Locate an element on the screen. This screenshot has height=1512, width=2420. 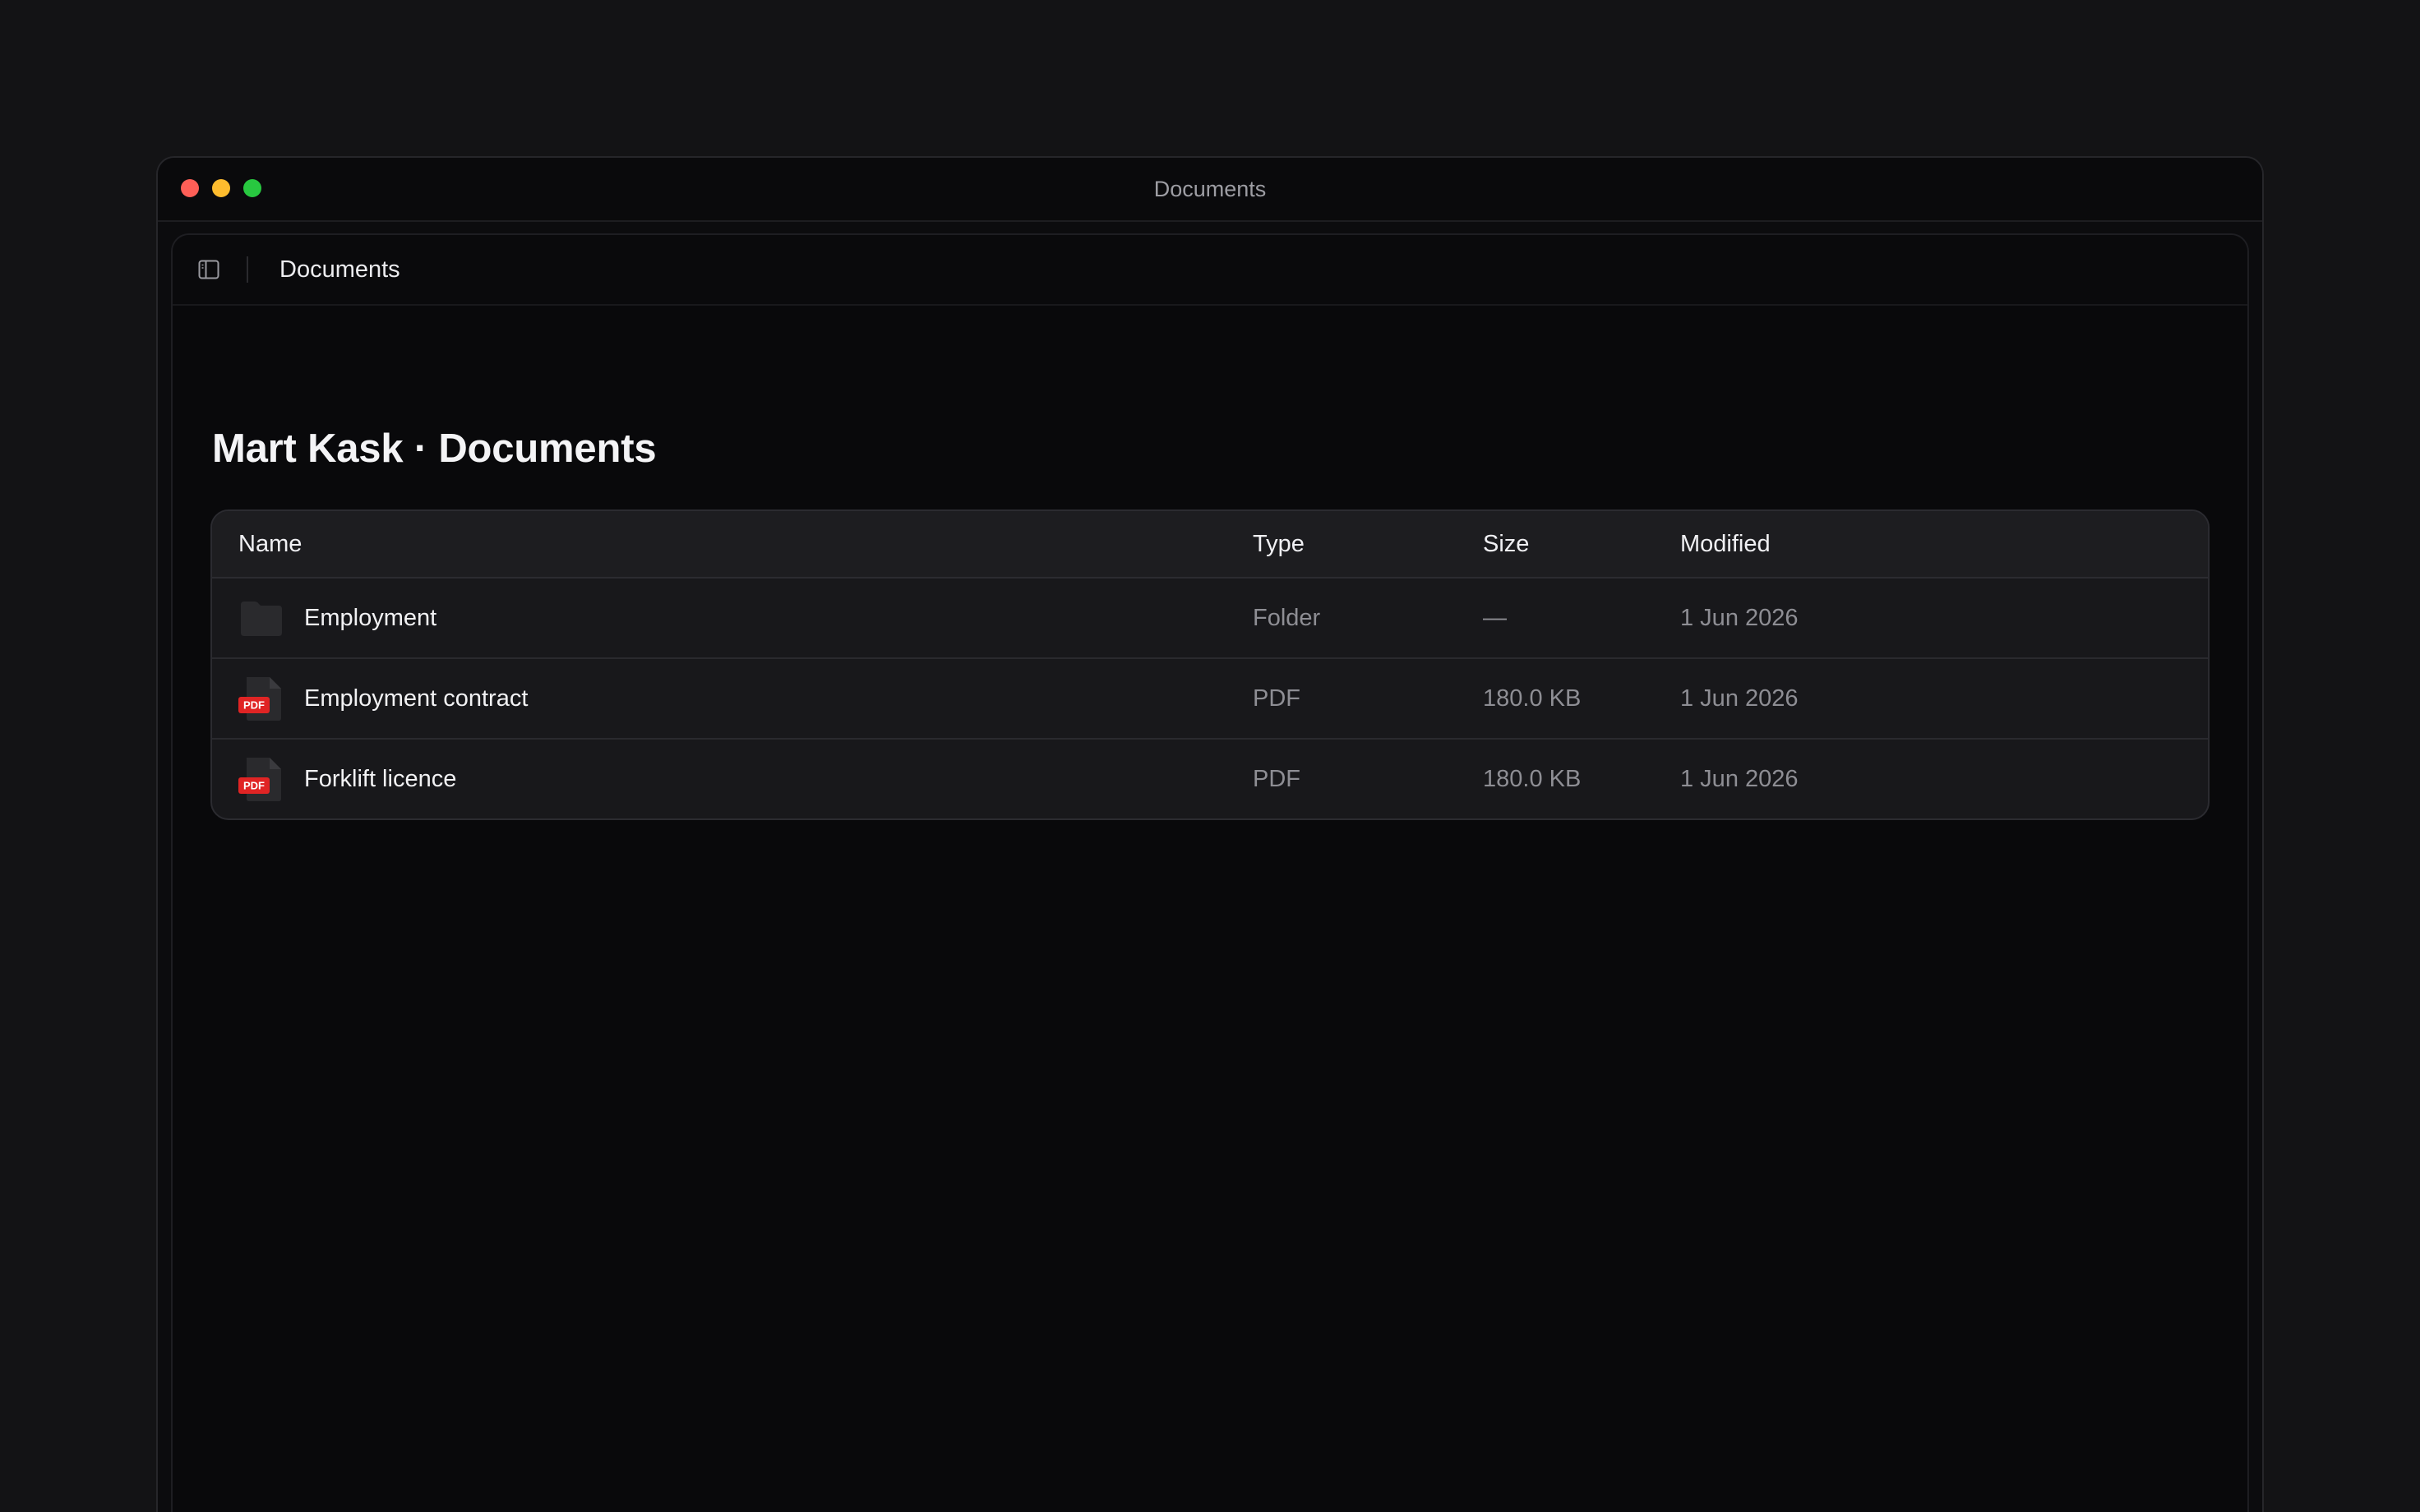
type-cell: Folder is located at coordinates (1287, 617).